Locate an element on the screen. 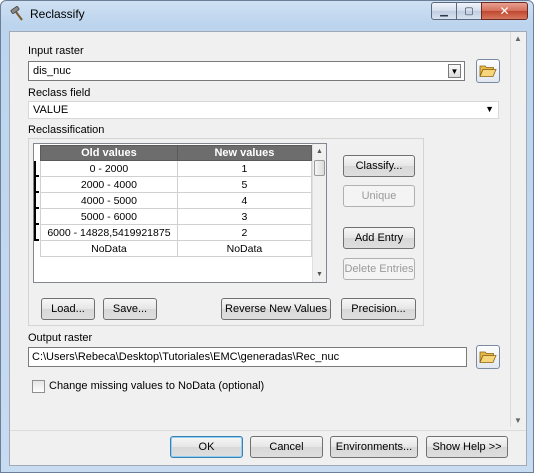 The image size is (534, 473). table-row: NoData NoData is located at coordinates (176, 248).